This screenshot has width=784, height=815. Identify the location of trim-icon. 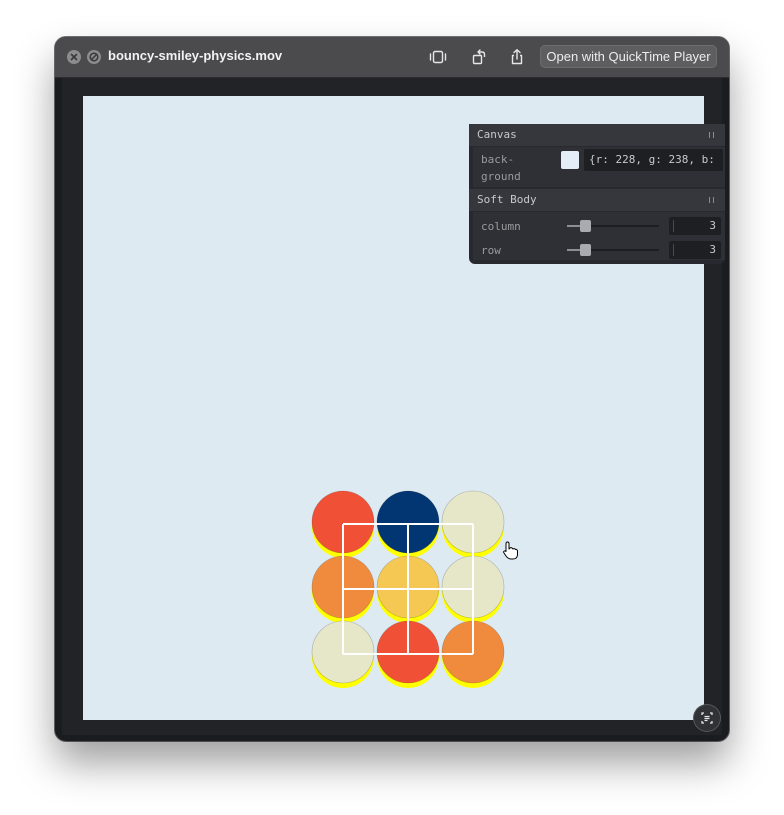
(438, 57).